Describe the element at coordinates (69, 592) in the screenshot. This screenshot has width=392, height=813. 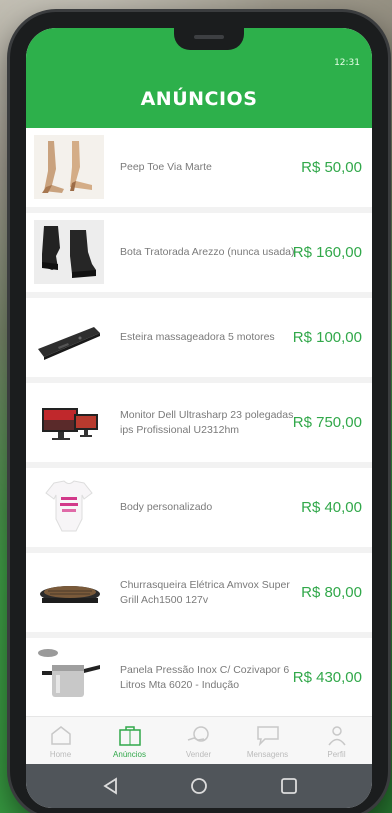
I see `grill-photo` at that location.